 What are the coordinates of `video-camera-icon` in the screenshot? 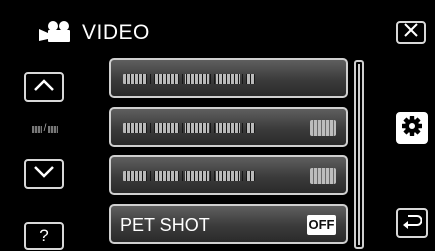 It's located at (56, 31).